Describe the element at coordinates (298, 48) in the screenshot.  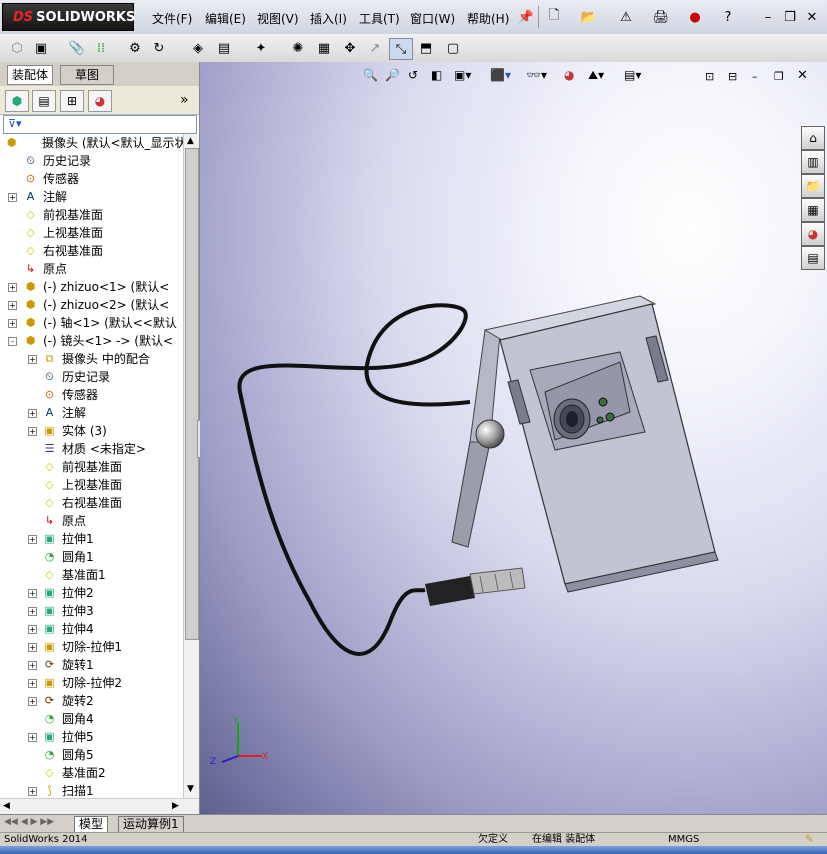
I see `new-motion-study-icon: ✺` at that location.